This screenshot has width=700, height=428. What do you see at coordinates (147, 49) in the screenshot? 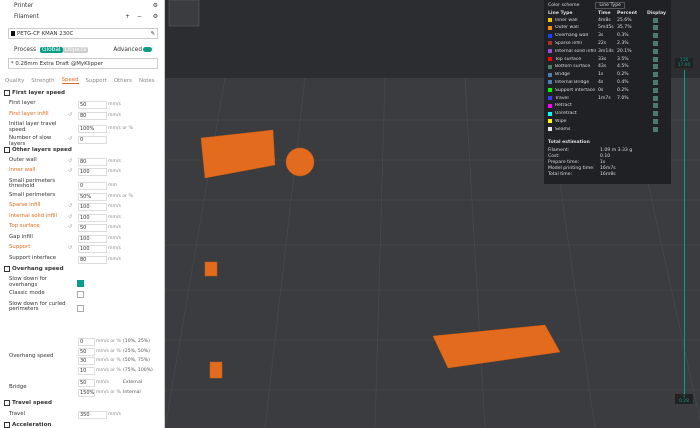
I see `advanced-toggle` at bounding box center [147, 49].